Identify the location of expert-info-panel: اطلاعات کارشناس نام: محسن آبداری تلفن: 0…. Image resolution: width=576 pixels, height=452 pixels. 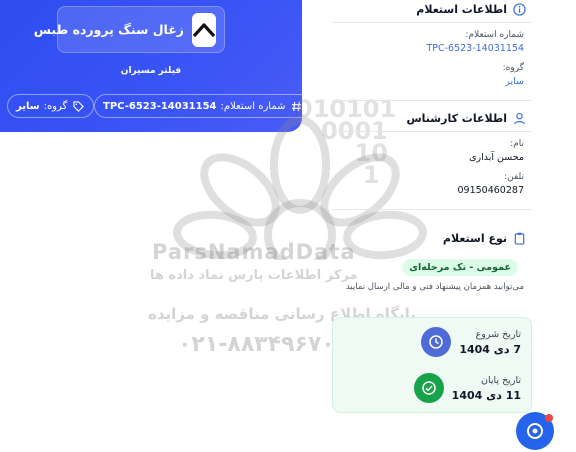
(432, 153).